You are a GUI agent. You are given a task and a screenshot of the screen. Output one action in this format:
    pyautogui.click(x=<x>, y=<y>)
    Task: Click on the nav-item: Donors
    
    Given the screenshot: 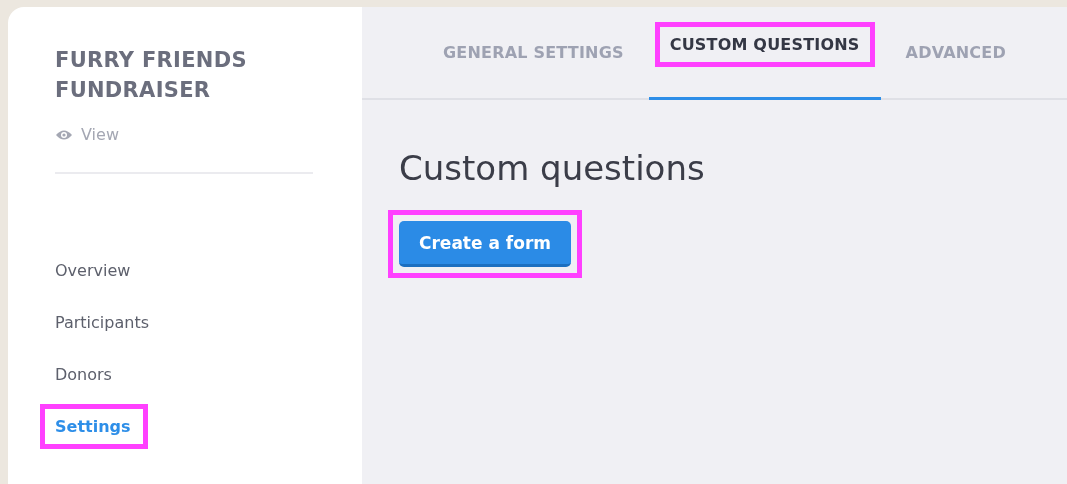 What is the action you would take?
    pyautogui.click(x=76, y=374)
    